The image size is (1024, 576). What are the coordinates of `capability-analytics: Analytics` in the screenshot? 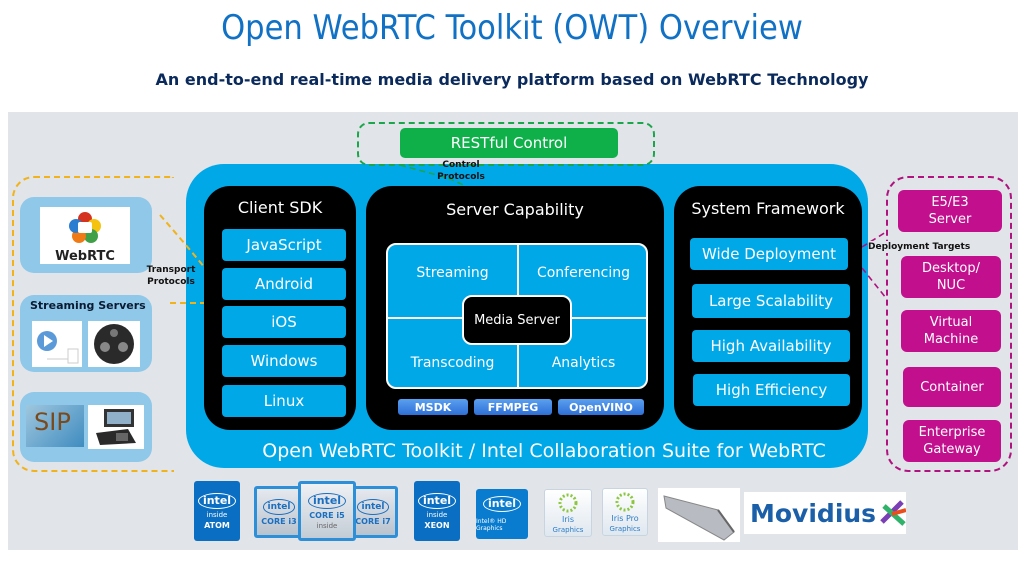 It's located at (582, 363).